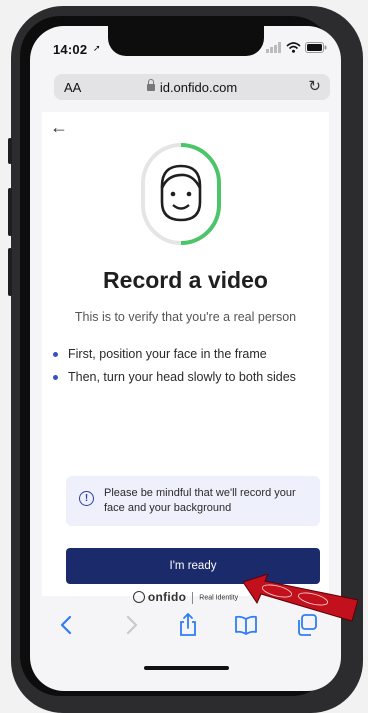 The width and height of the screenshot is (368, 713). What do you see at coordinates (70, 49) in the screenshot?
I see `status-time: 14:02` at bounding box center [70, 49].